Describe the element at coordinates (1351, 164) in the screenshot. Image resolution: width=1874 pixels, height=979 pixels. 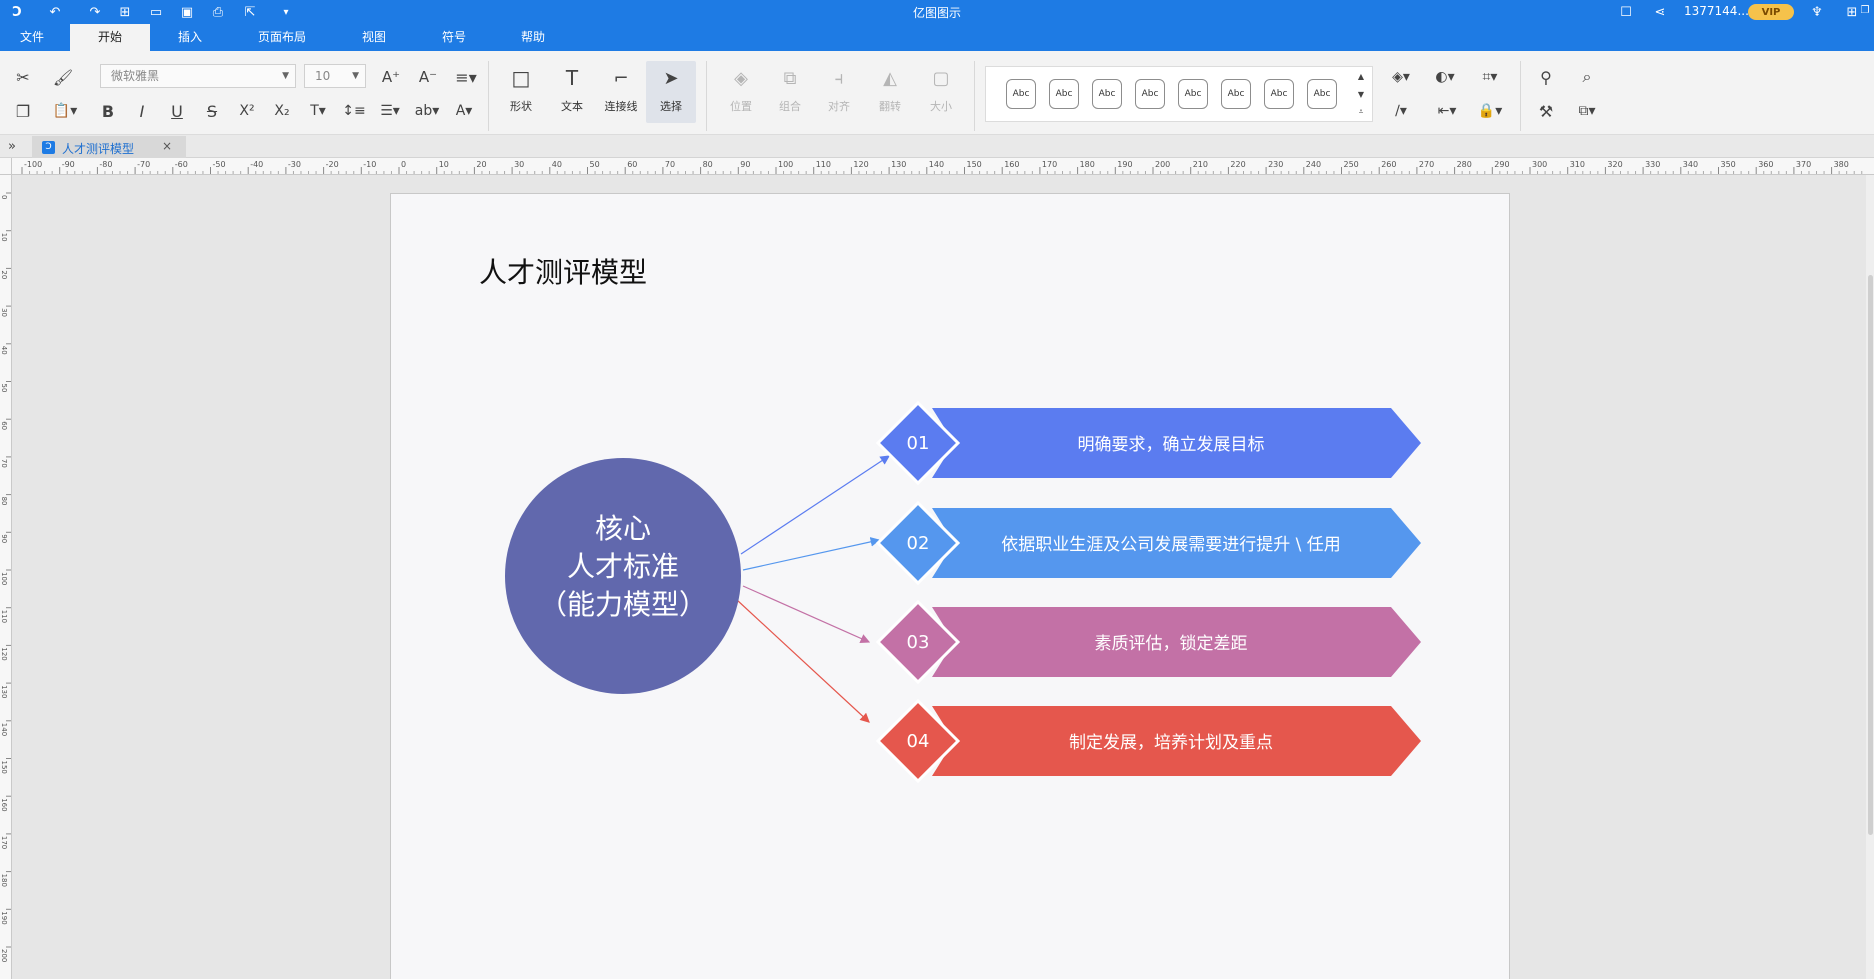
I see `ruler-label: 250` at that location.